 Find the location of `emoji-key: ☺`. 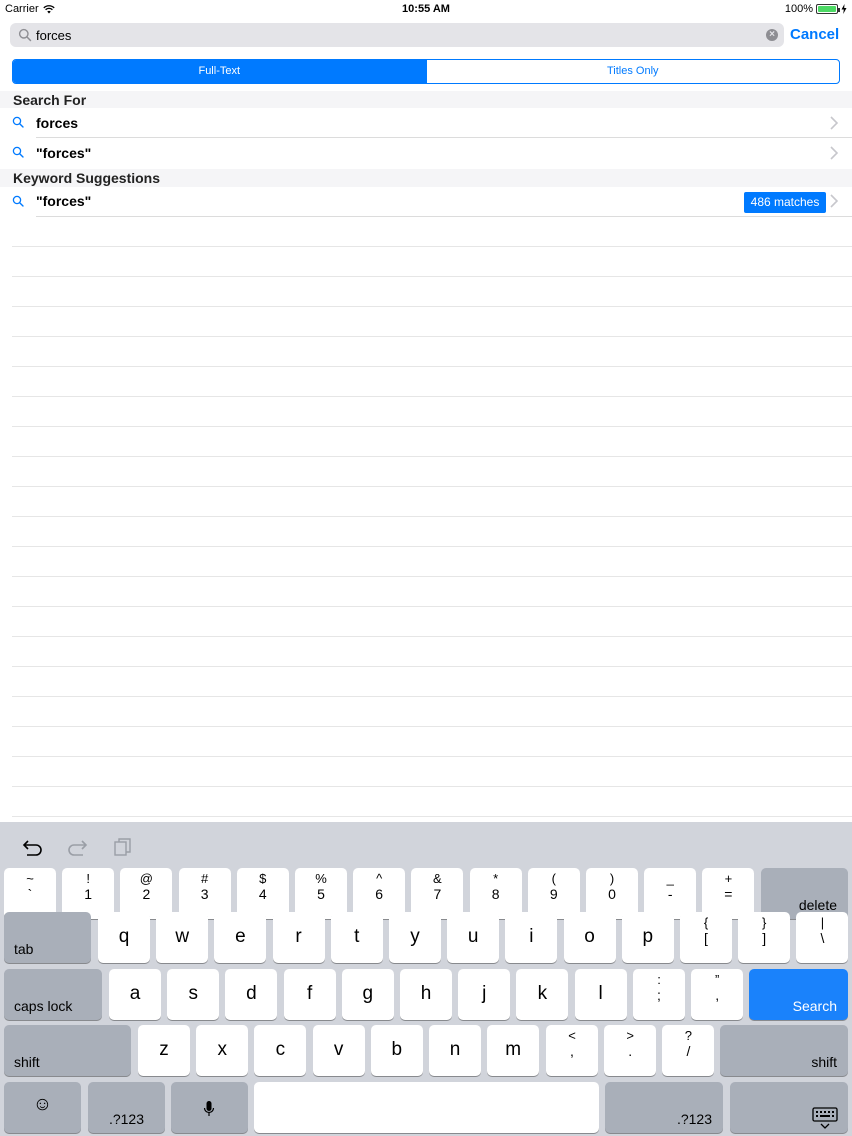

emoji-key: ☺ is located at coordinates (42, 1107).